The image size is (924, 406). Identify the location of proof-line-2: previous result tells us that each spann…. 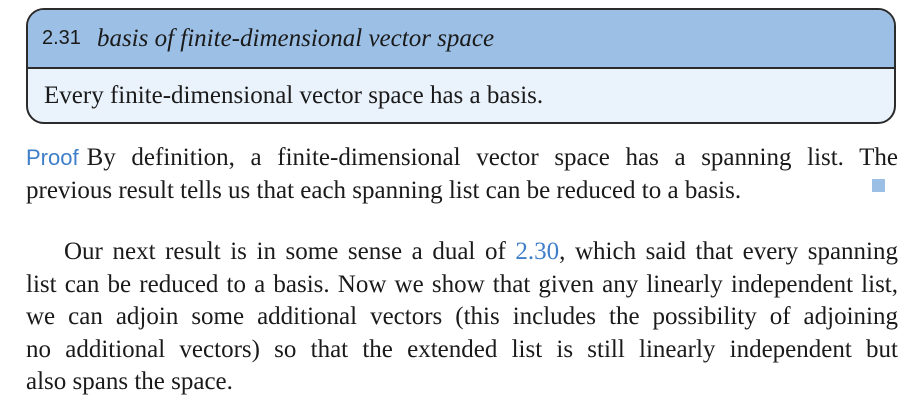
(384, 190).